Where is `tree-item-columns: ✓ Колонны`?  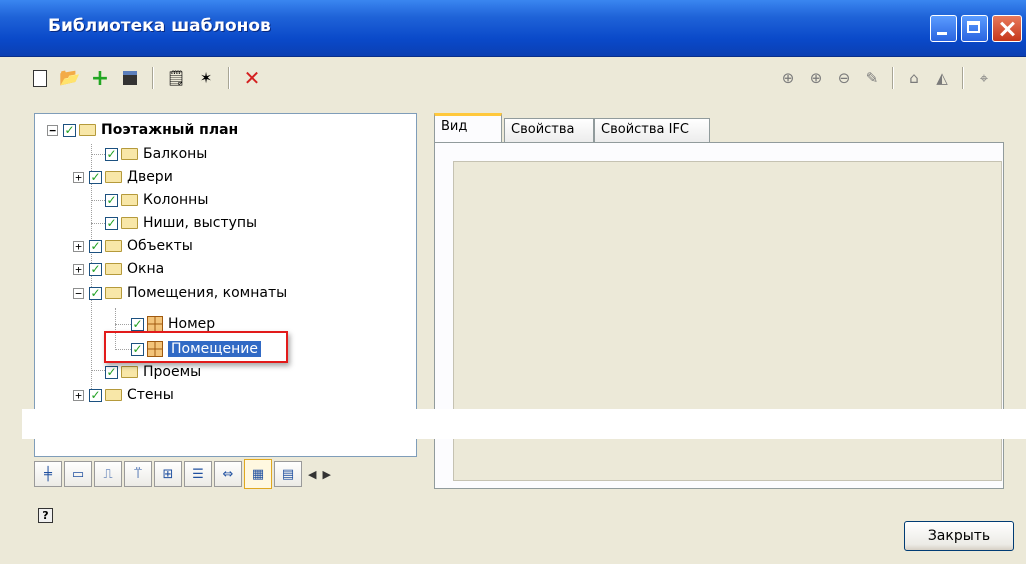 tree-item-columns: ✓ Колонны is located at coordinates (148, 200).